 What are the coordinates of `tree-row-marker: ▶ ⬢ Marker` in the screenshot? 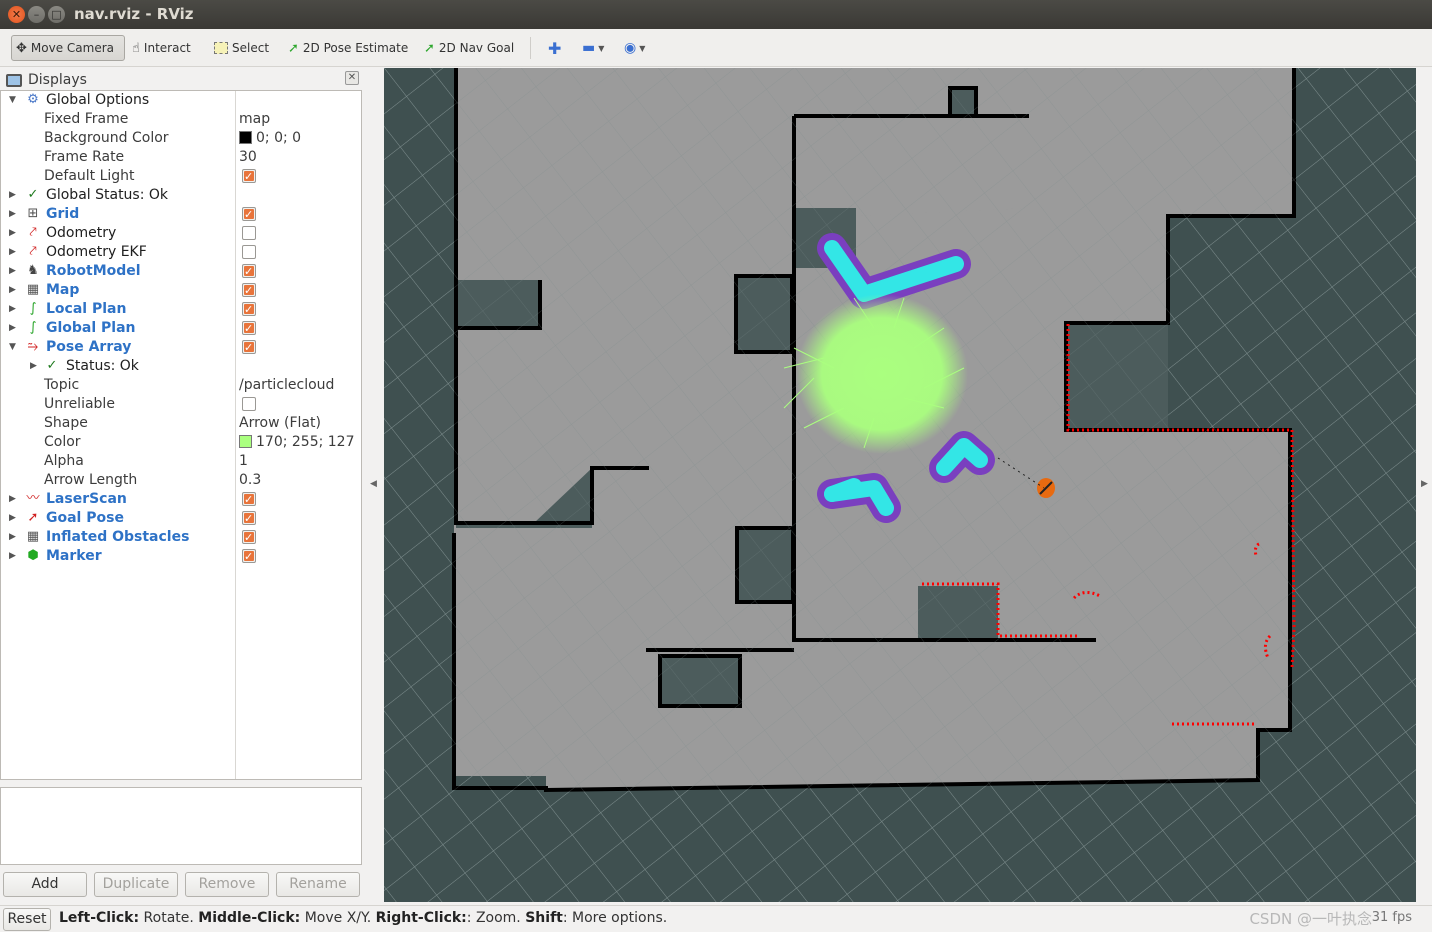 It's located at (181, 556).